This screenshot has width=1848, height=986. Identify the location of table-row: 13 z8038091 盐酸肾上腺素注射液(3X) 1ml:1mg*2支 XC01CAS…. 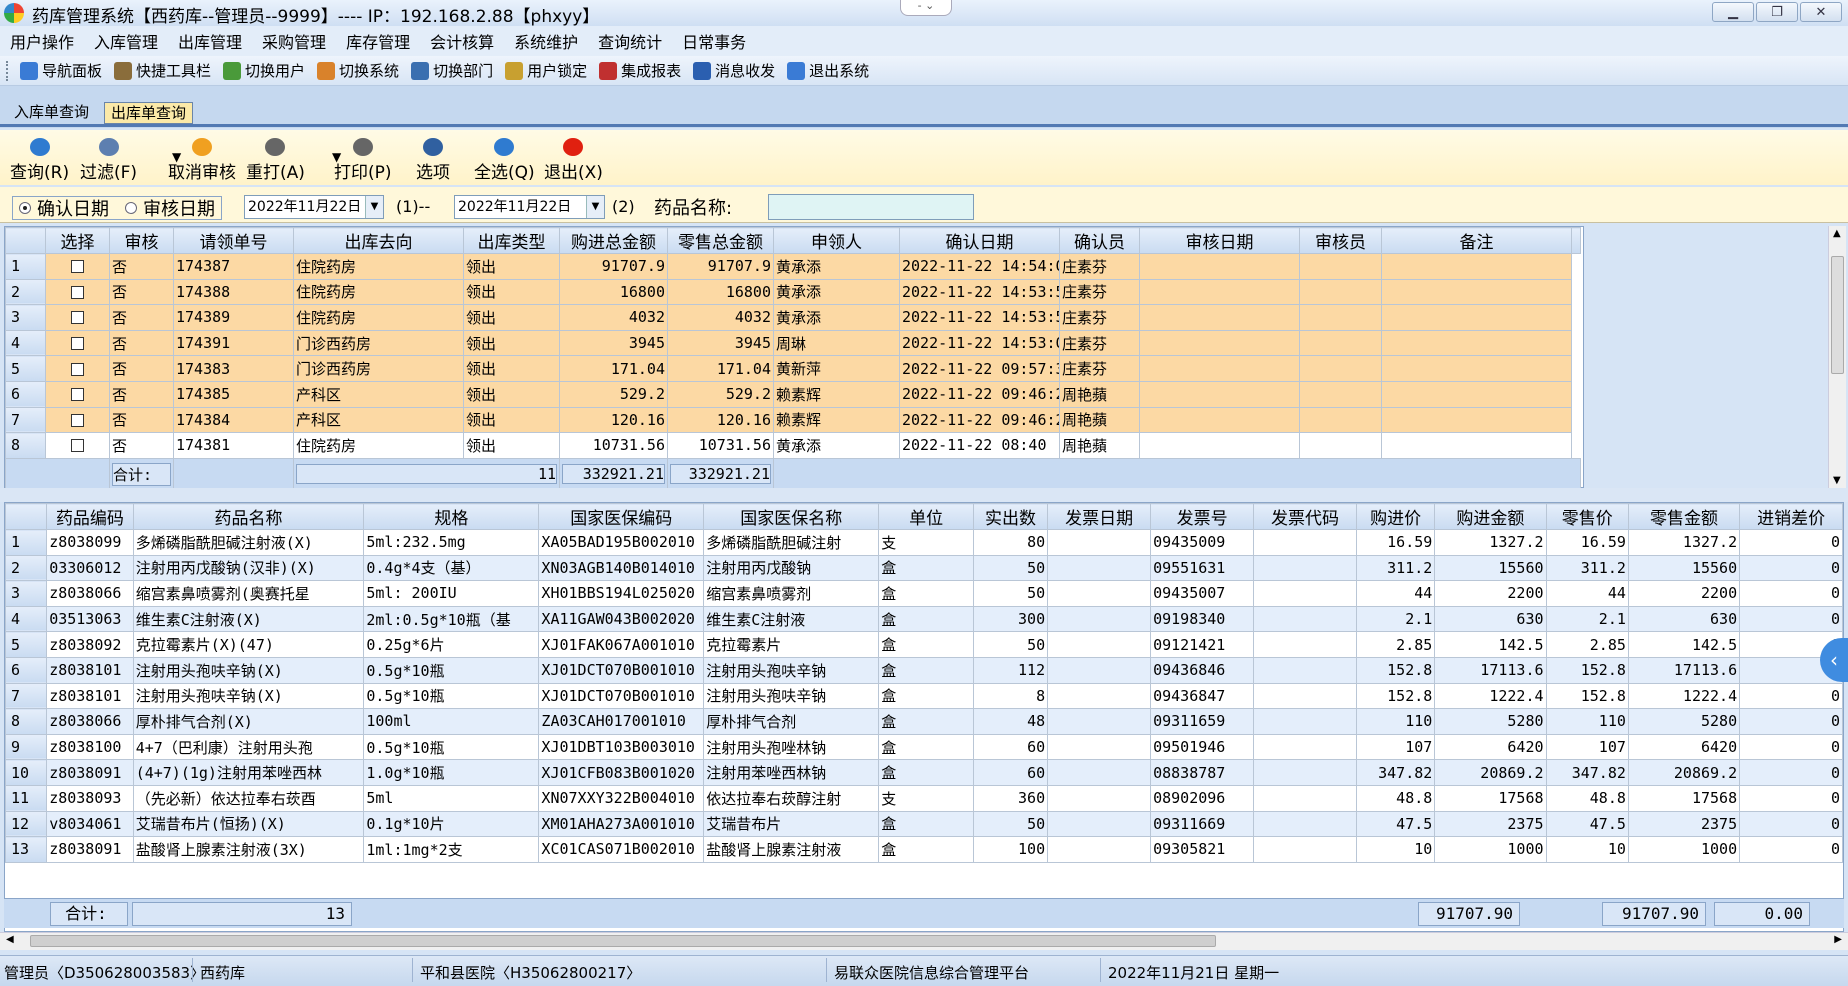
(924, 849).